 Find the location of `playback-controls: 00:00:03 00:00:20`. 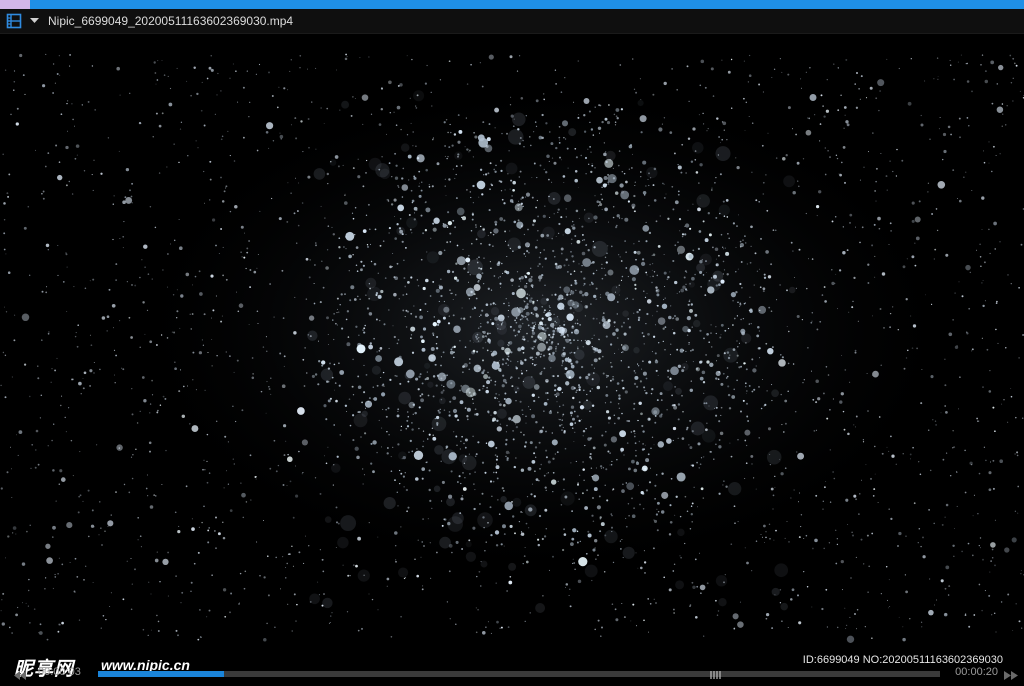

playback-controls: 00:00:03 00:00:20 is located at coordinates (512, 673).